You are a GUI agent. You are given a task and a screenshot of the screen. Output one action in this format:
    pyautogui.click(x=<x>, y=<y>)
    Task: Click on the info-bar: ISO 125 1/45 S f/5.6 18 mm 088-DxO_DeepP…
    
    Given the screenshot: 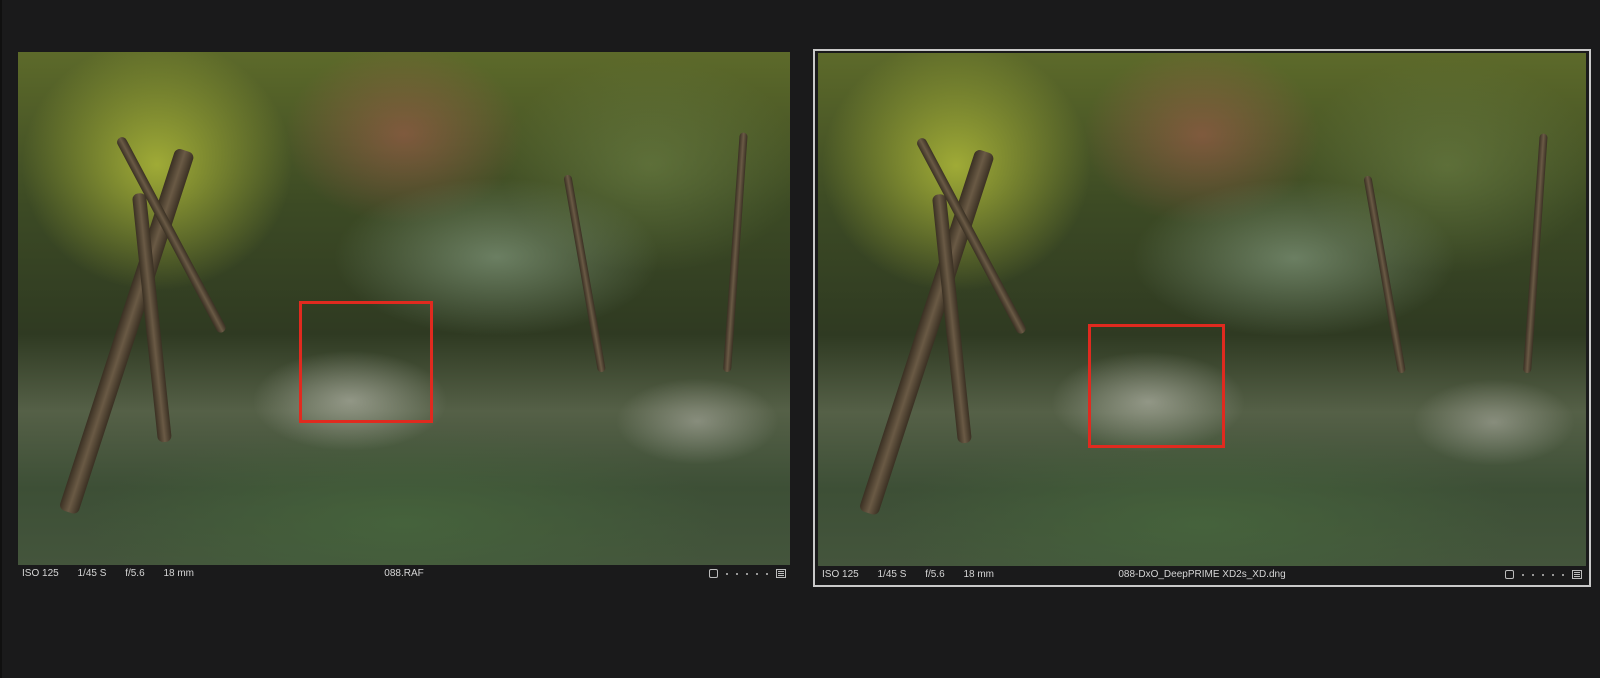 What is the action you would take?
    pyautogui.click(x=1202, y=574)
    